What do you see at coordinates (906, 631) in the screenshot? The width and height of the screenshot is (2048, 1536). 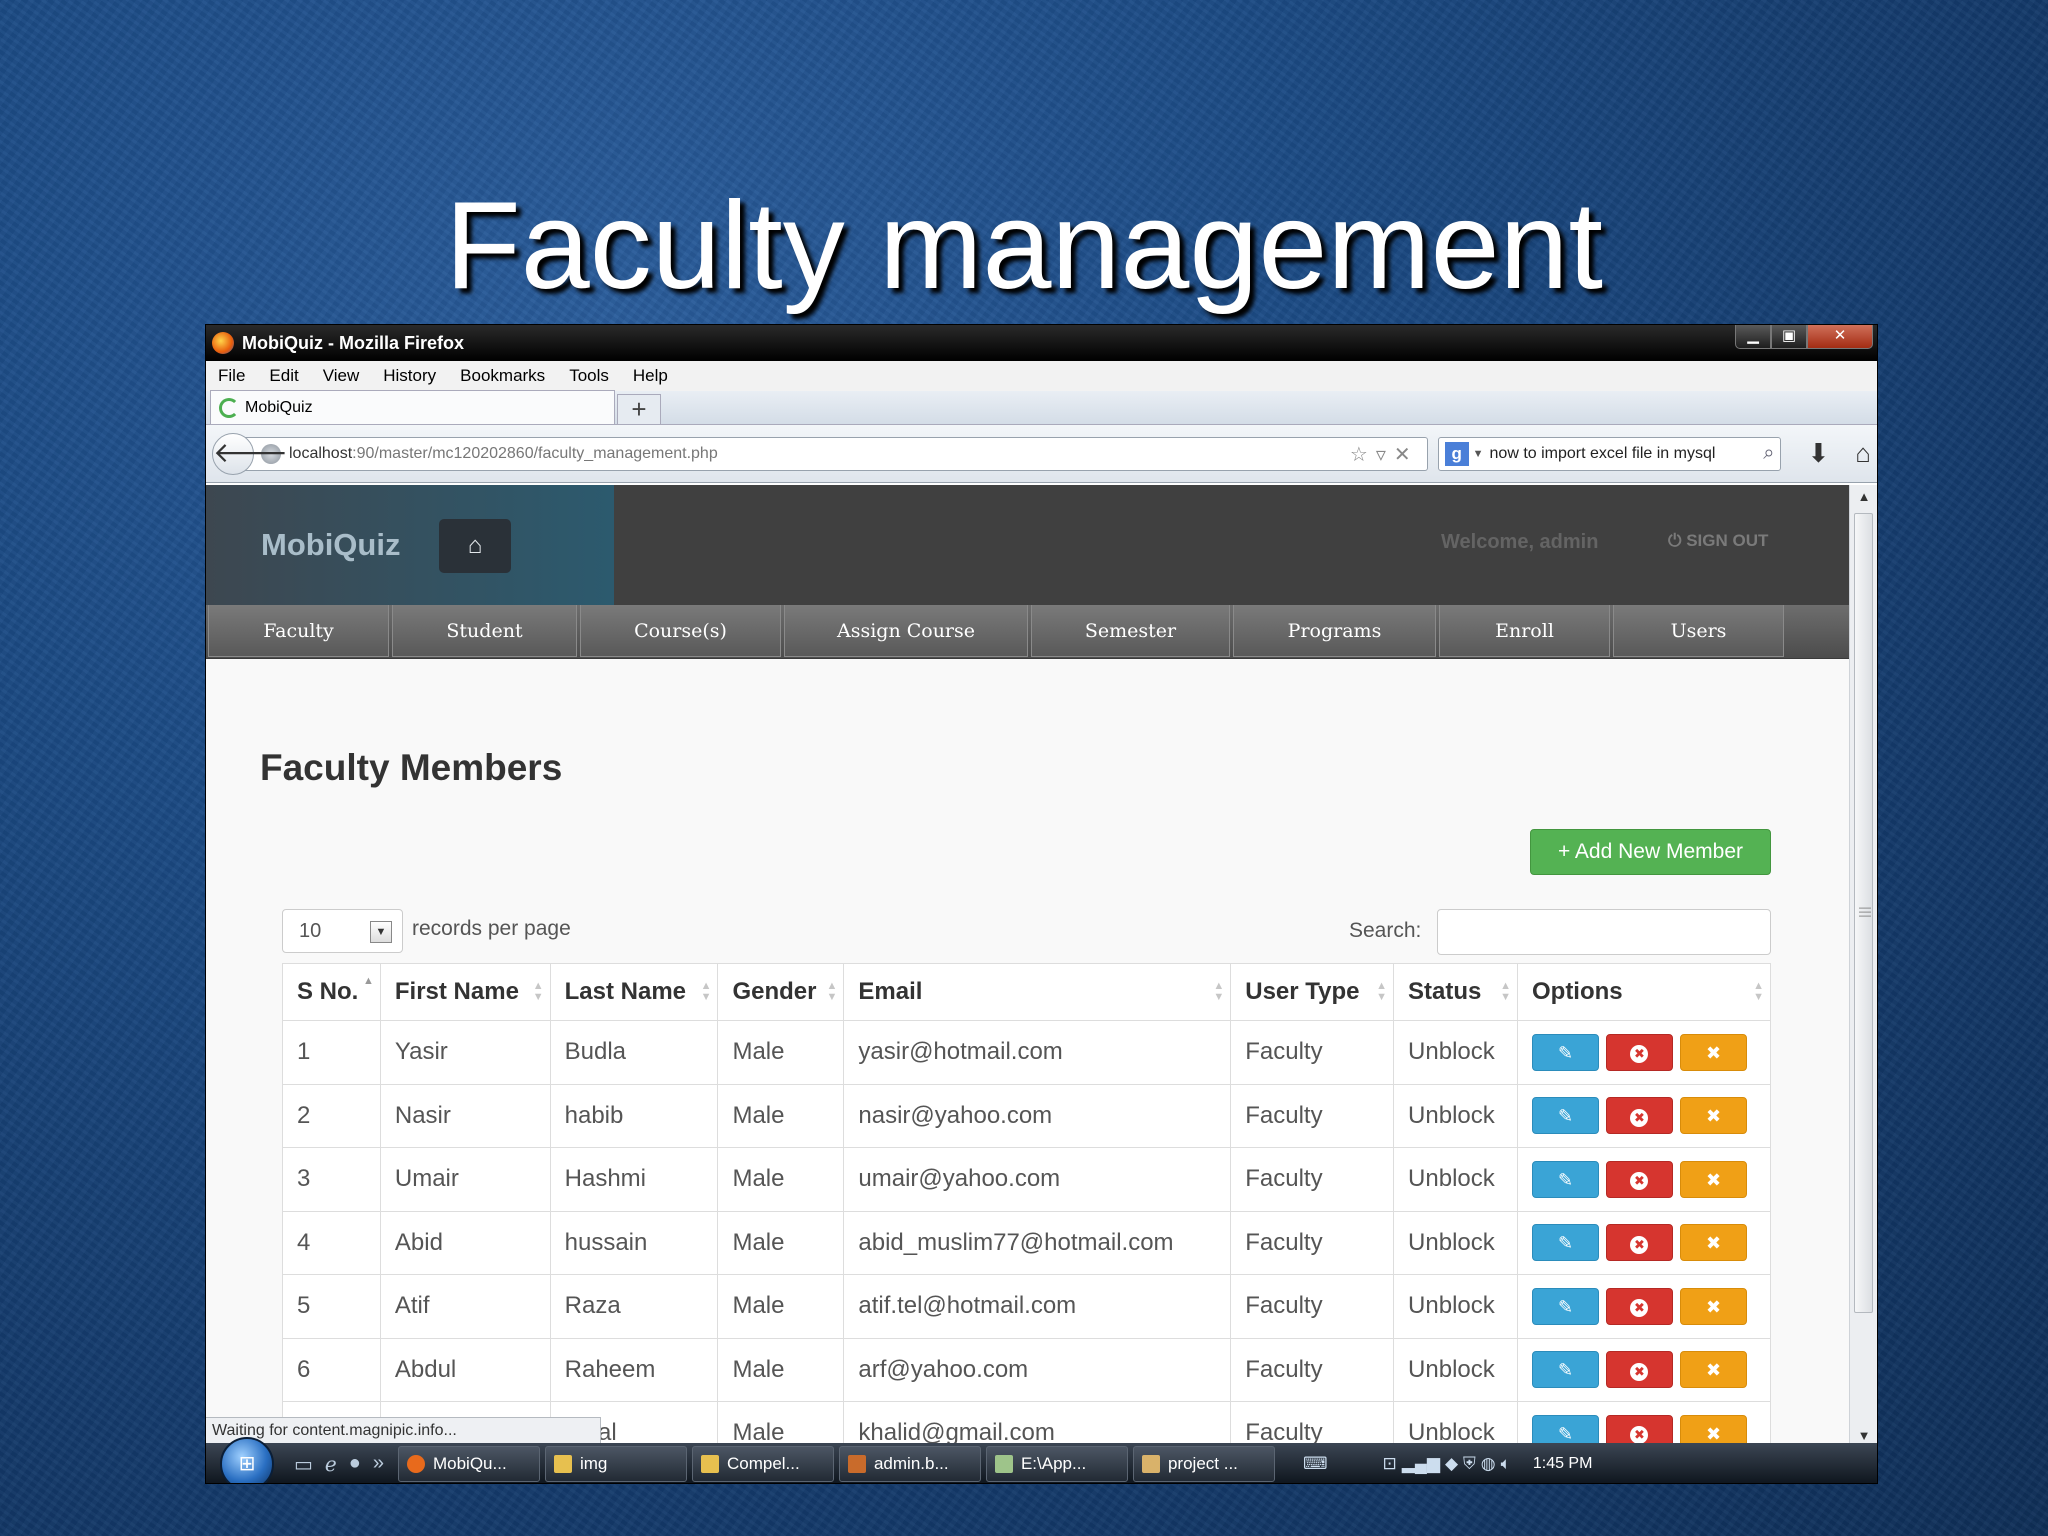 I see `nav-assign-course: Assign Course` at bounding box center [906, 631].